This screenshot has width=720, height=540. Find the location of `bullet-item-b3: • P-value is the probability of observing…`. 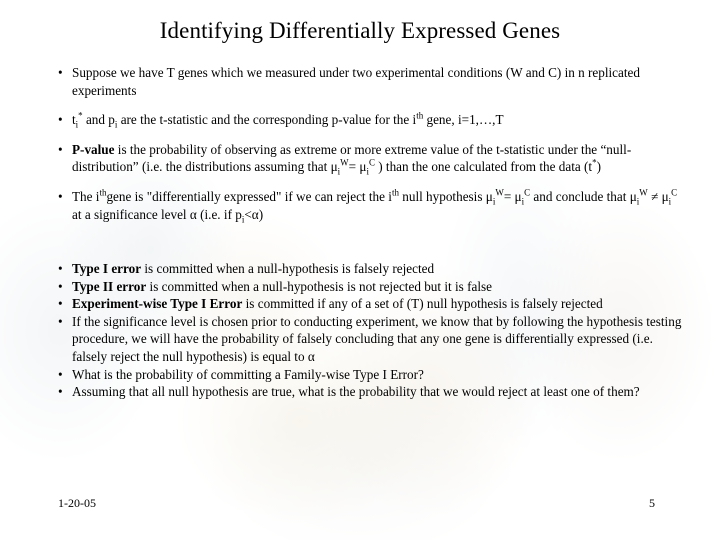

bullet-item-b3: • P-value is the probability of observing… is located at coordinates (367, 159).